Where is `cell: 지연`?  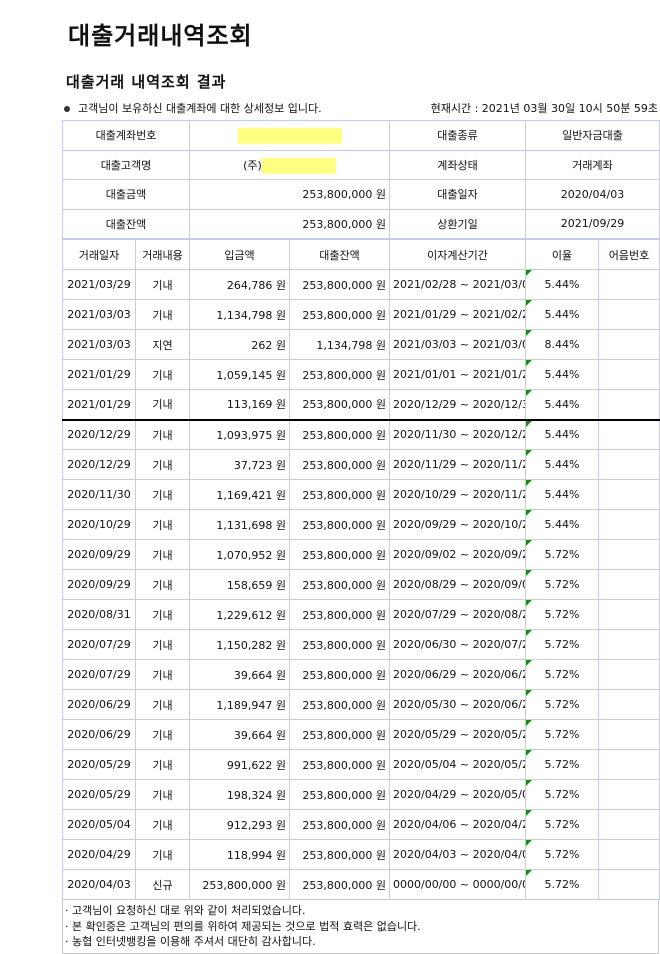 cell: 지연 is located at coordinates (162, 344).